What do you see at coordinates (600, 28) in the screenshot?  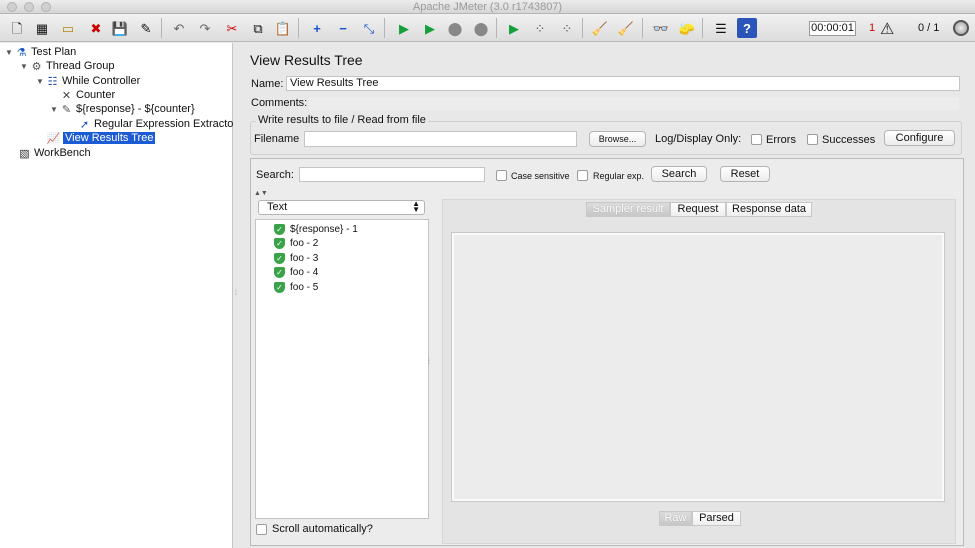 I see `clear-icon: 🧹` at bounding box center [600, 28].